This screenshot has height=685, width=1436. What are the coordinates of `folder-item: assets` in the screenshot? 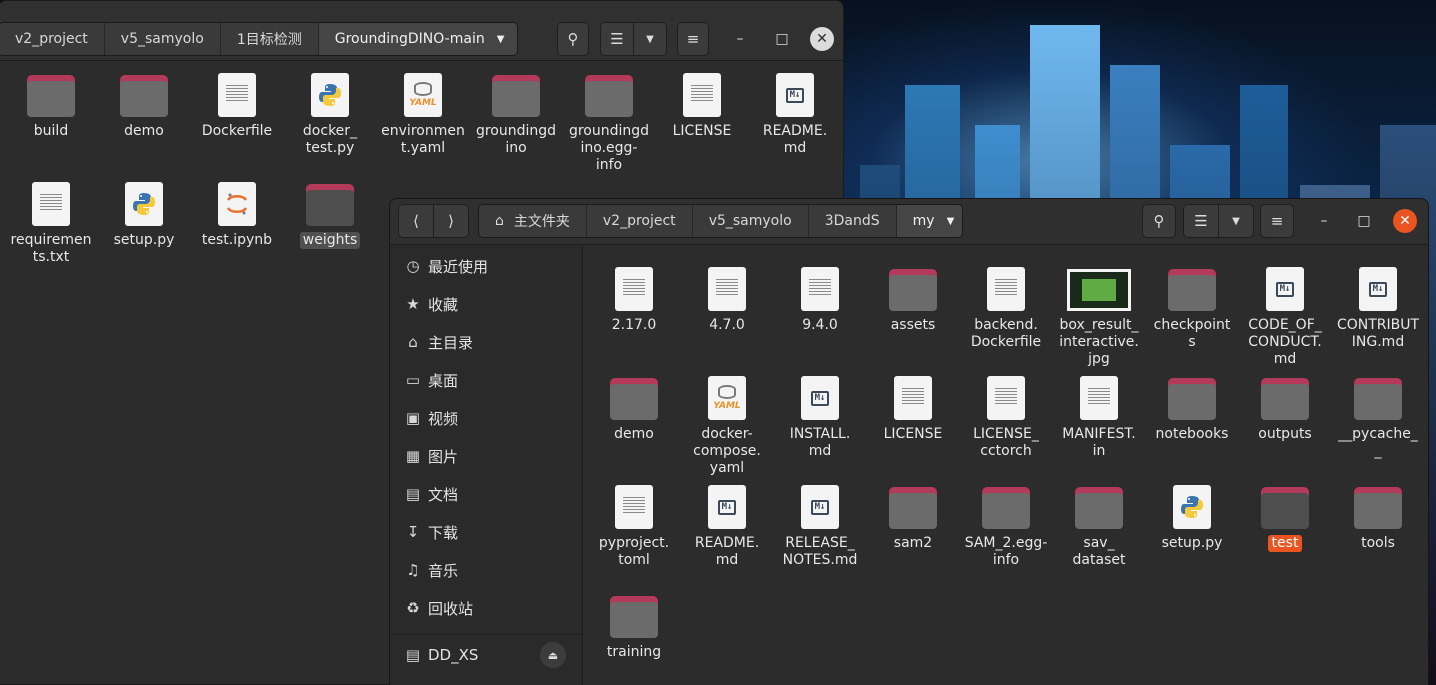 It's located at (913, 299).